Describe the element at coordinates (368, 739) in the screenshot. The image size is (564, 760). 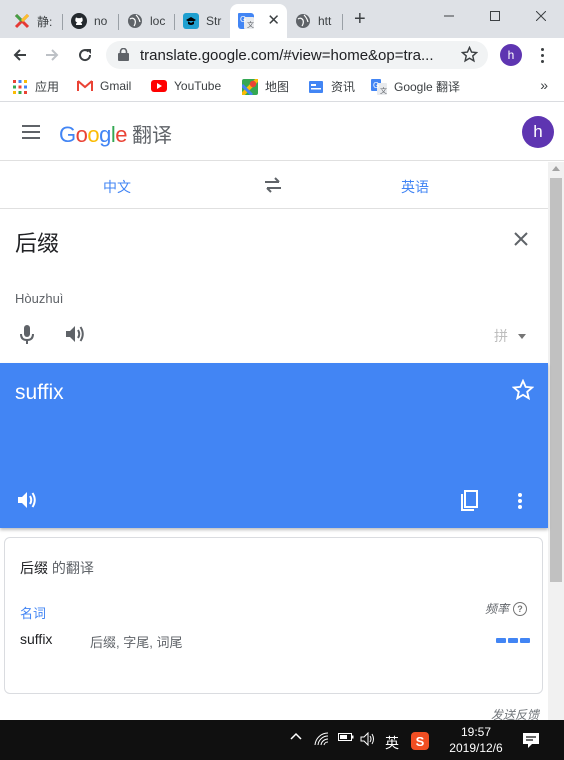
I see `volume-button` at that location.